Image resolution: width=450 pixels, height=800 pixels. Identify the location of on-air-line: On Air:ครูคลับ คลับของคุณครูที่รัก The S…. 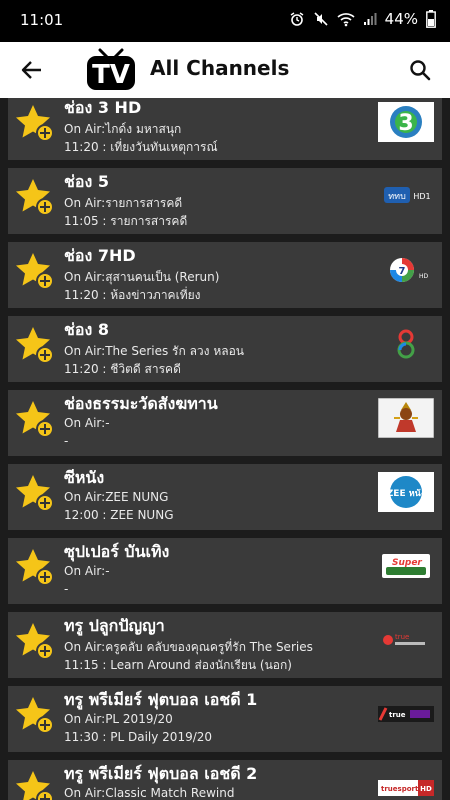
(188, 647).